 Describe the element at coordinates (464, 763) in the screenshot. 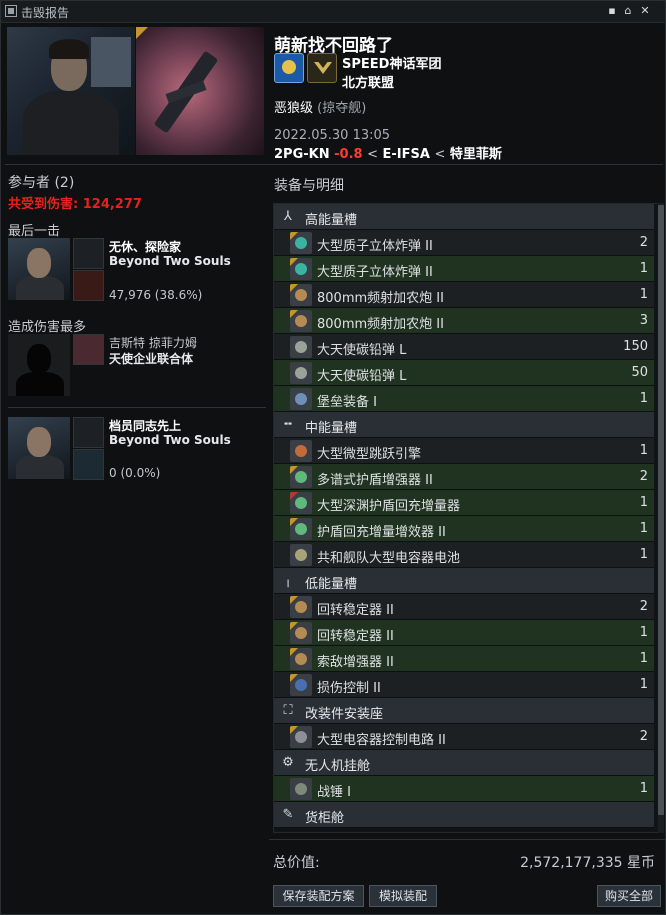

I see `slot-header: ⚙ 无人机挂舱` at that location.